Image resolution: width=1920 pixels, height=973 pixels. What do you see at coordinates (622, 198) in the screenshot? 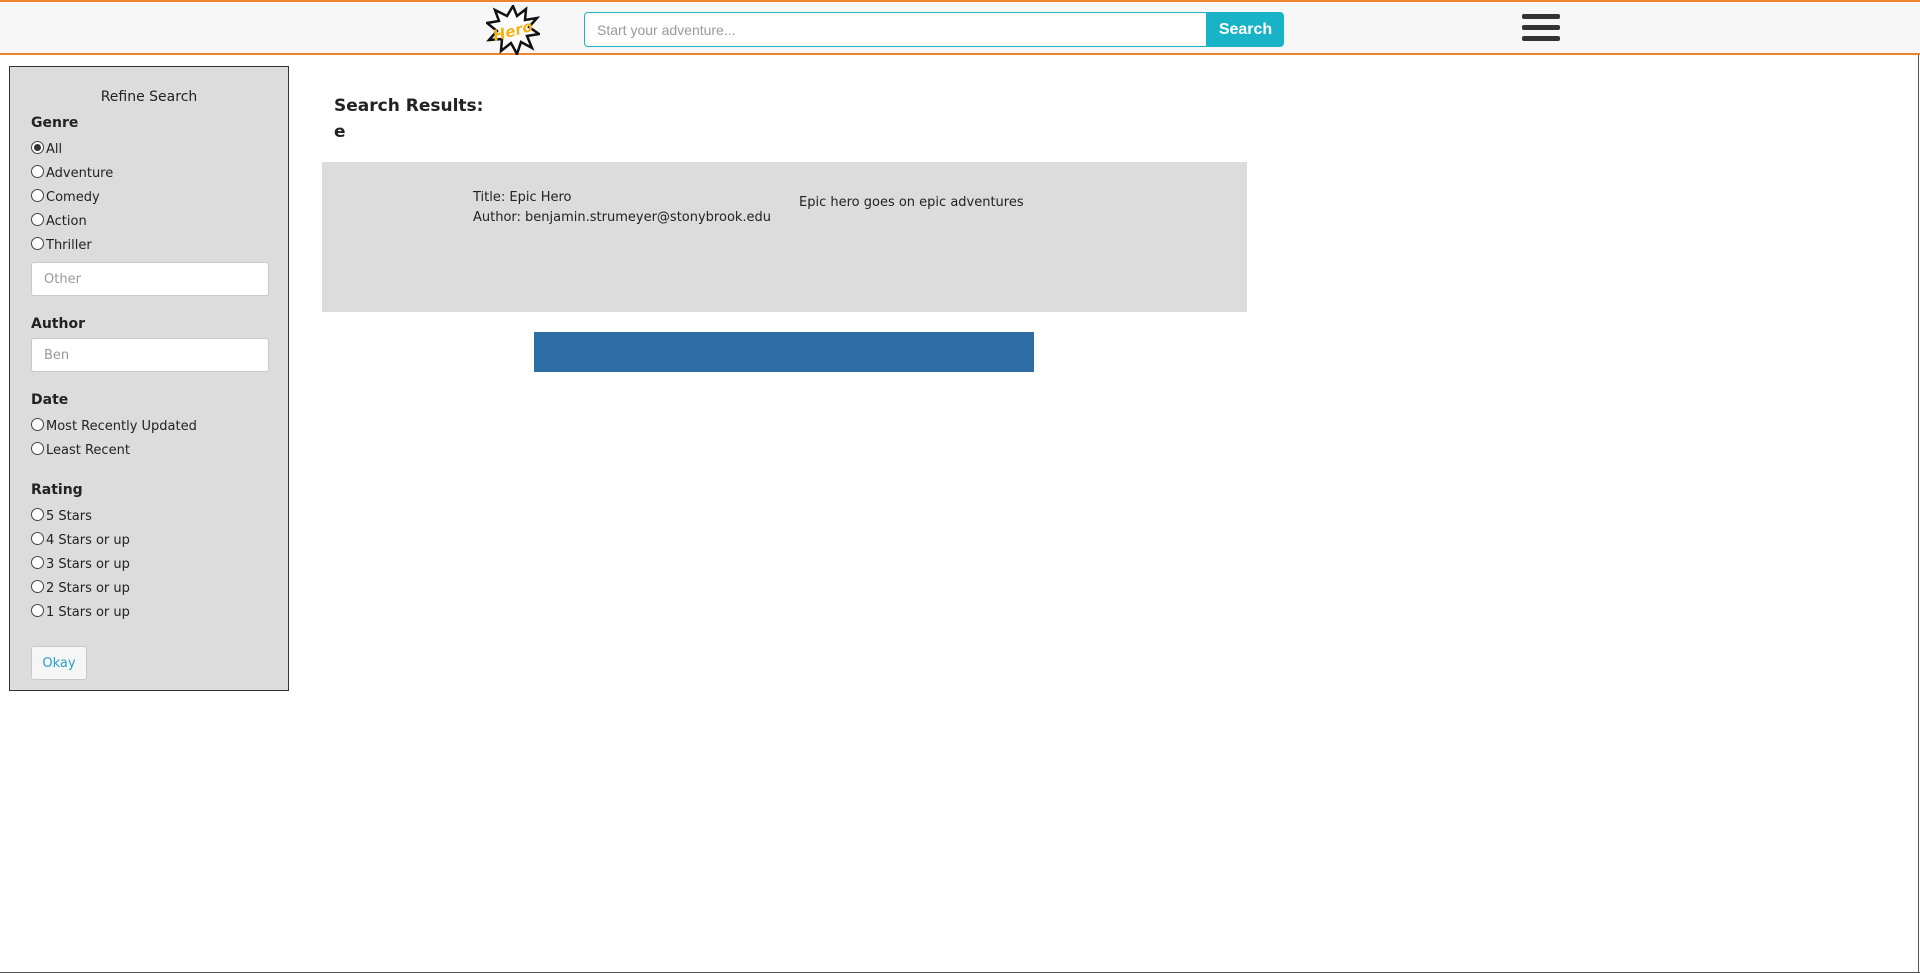
I see `result-title: Title: Epic Hero` at bounding box center [622, 198].